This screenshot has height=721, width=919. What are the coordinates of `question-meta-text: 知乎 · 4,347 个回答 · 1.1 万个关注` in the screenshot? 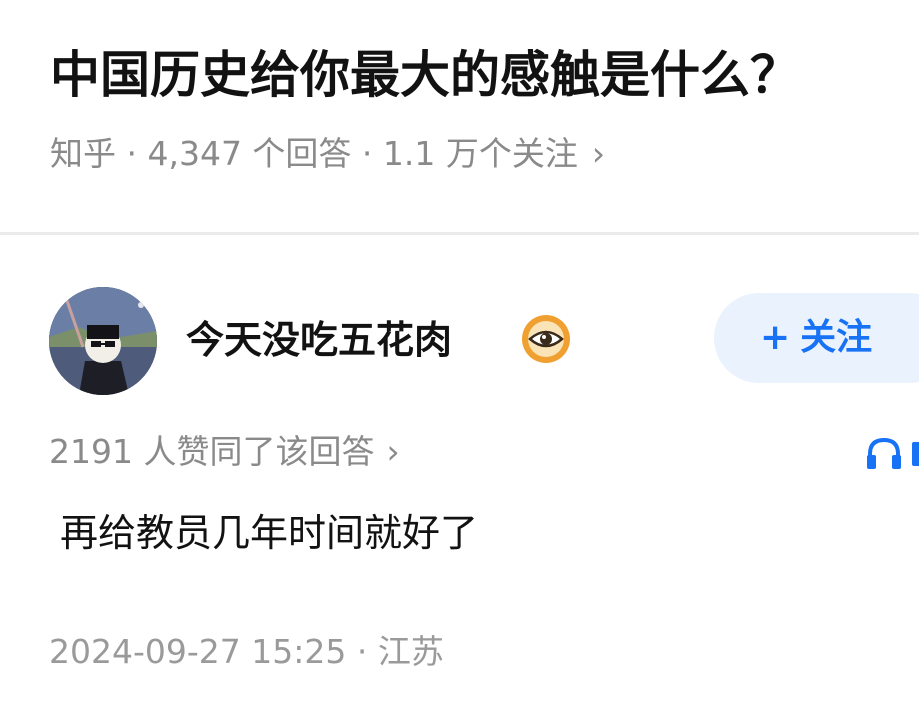 It's located at (314, 153).